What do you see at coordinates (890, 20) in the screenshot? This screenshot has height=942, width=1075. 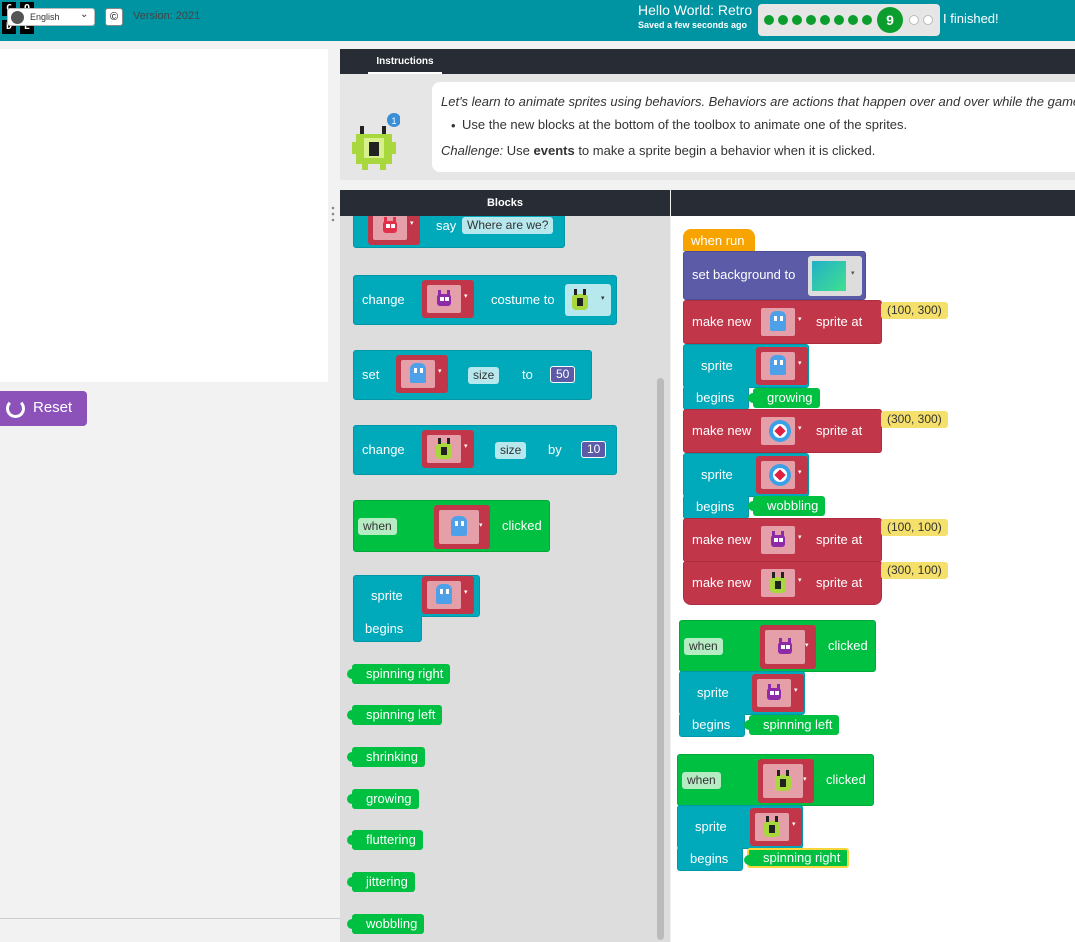 I see `current-level-badge: 9` at bounding box center [890, 20].